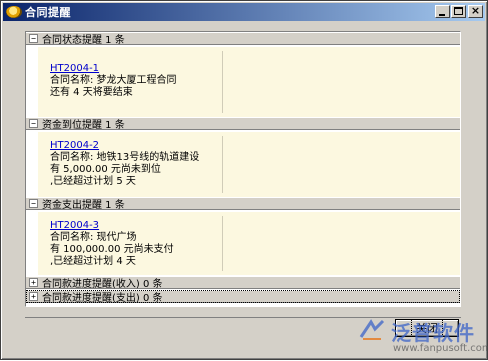 This screenshot has height=361, width=488. I want to click on section-label: 资金到位提醒 1 条, so click(83, 125).